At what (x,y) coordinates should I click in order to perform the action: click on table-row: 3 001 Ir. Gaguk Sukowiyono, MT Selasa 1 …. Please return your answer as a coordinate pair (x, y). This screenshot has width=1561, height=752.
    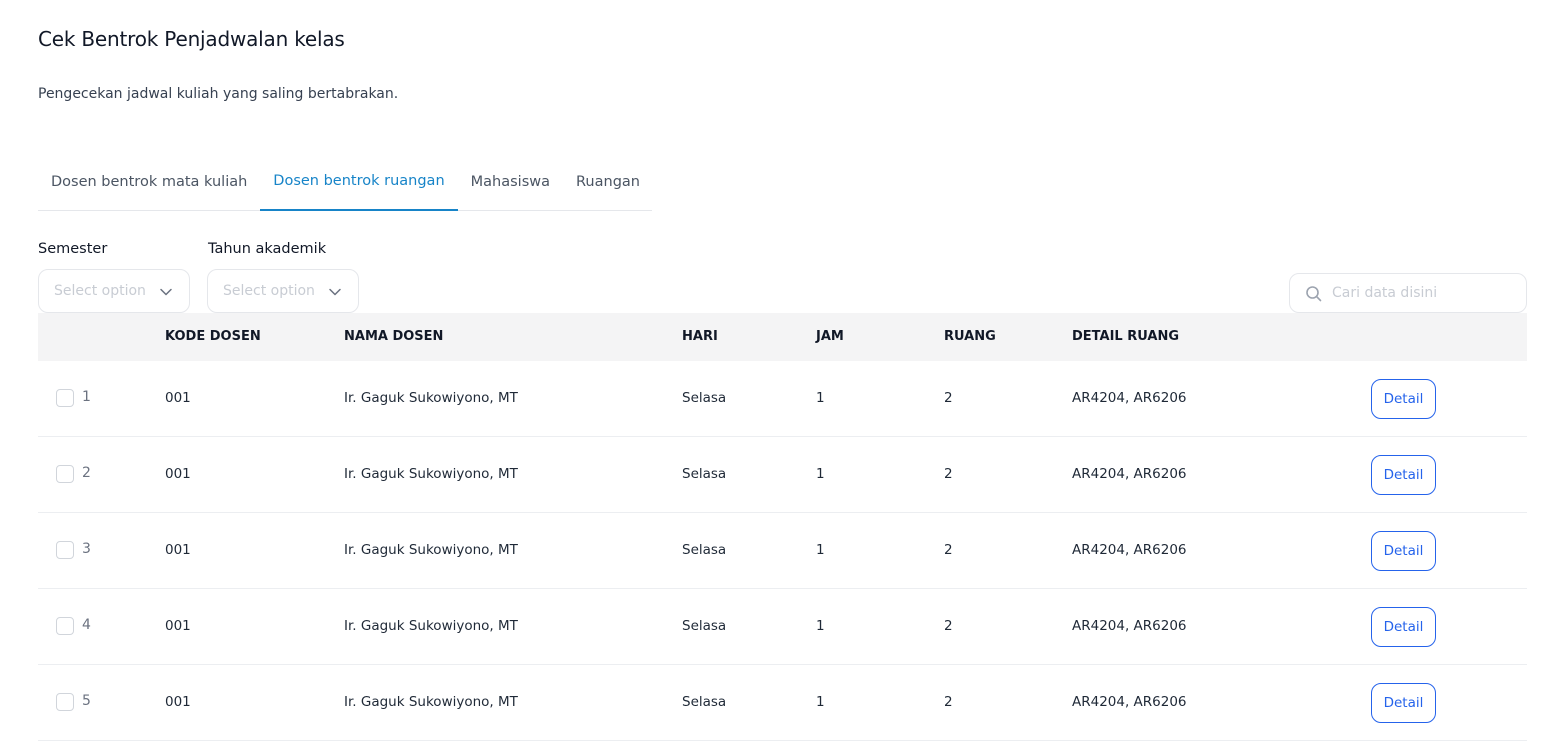
    Looking at the image, I should click on (782, 551).